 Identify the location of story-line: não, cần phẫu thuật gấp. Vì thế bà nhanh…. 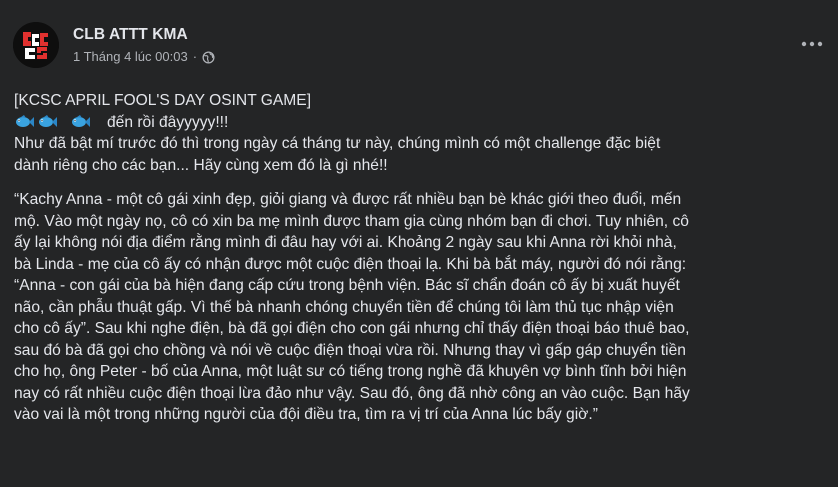
(344, 307).